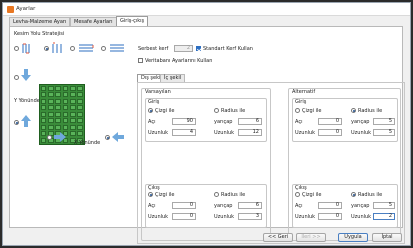  Describe the element at coordinates (184, 216) in the screenshot. I see `default-exit-length-input: 0` at that location.